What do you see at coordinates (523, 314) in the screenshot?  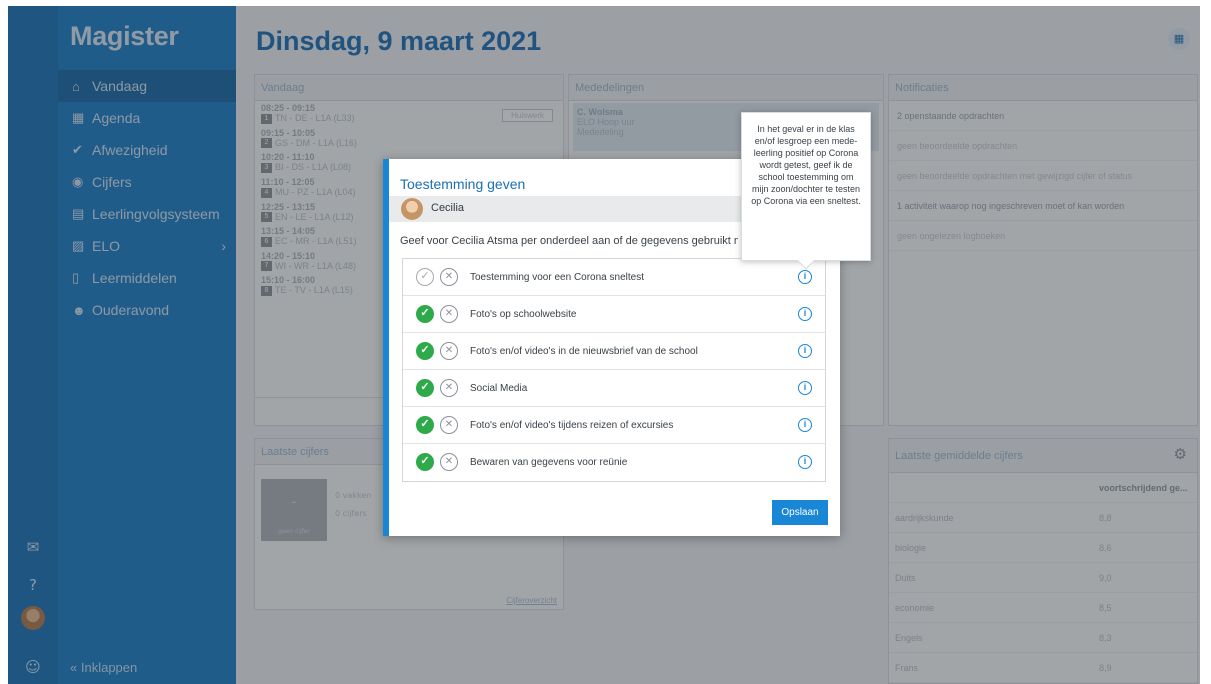 I see `consent-label: Foto's op schoolwebsite` at bounding box center [523, 314].